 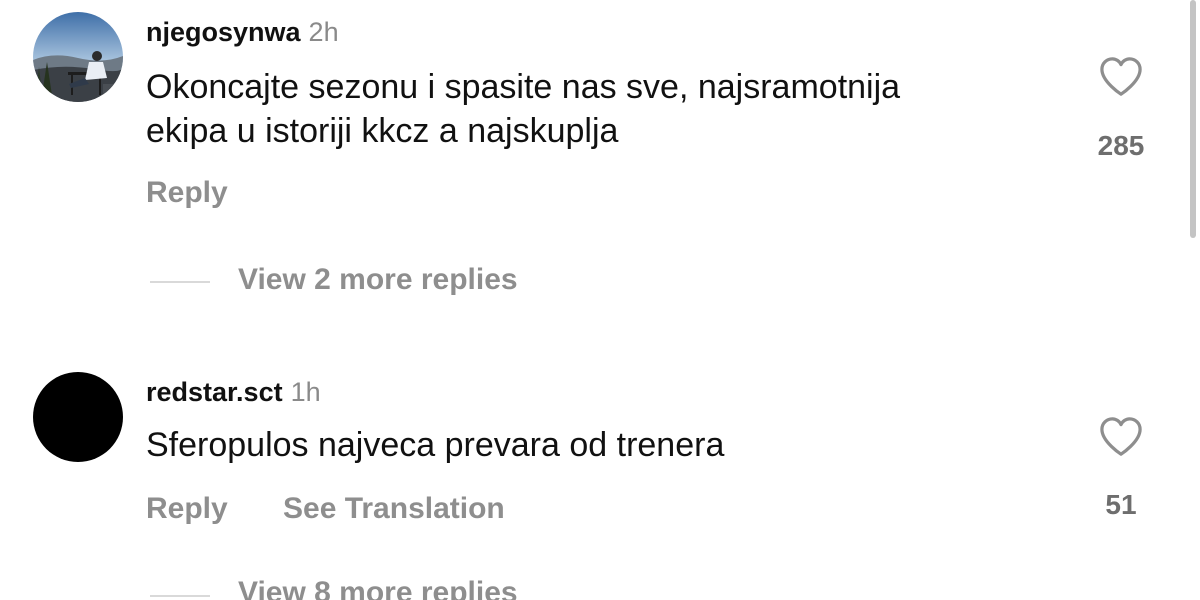 I want to click on username: redstar.sct, so click(x=214, y=392).